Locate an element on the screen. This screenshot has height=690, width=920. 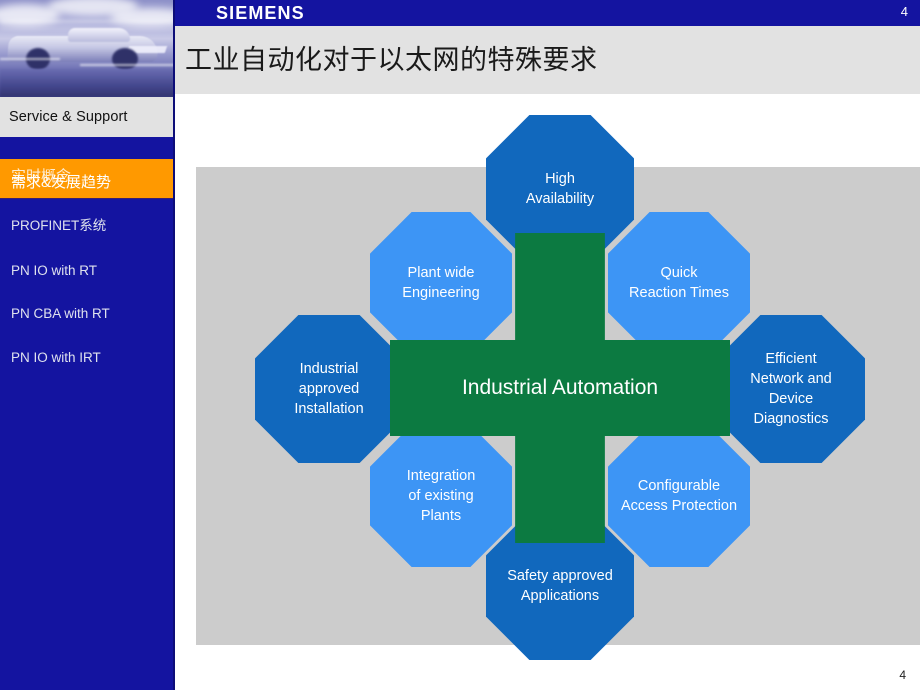
node-label-line: Applications is located at coordinates (560, 596).